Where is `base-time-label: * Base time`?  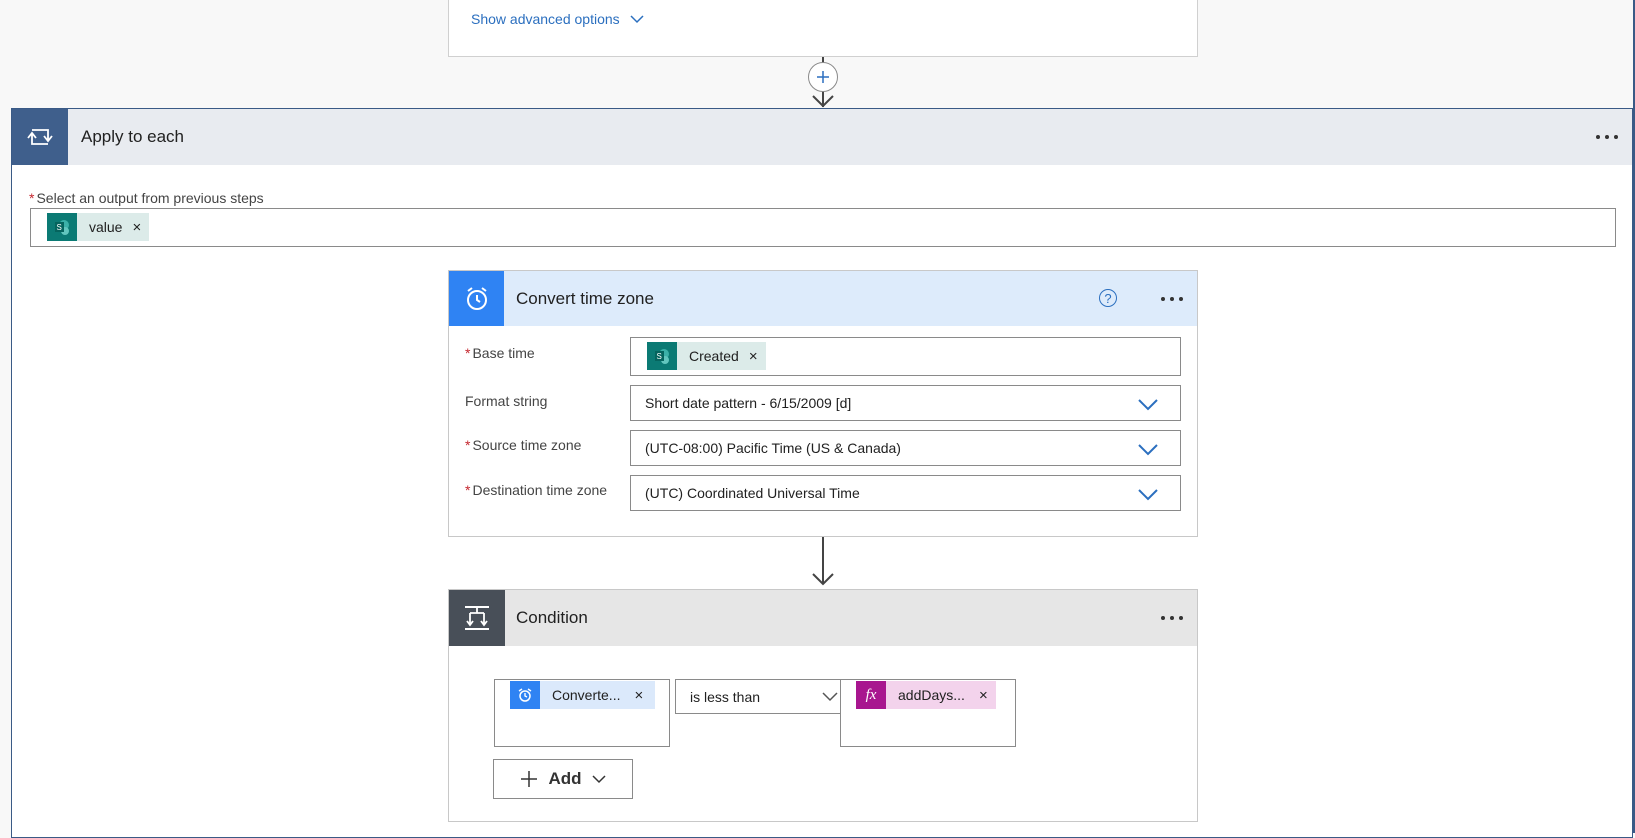 base-time-label: * Base time is located at coordinates (500, 353).